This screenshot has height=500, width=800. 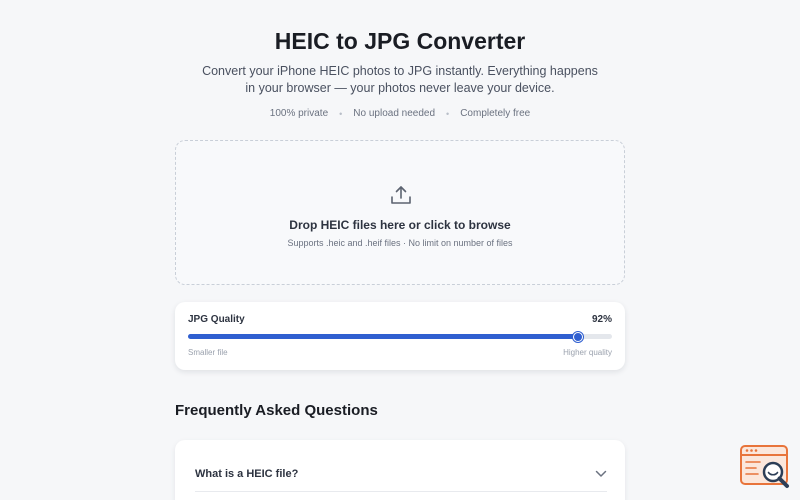 What do you see at coordinates (400, 41) in the screenshot?
I see `page-title: HEIC to JPG Converter` at bounding box center [400, 41].